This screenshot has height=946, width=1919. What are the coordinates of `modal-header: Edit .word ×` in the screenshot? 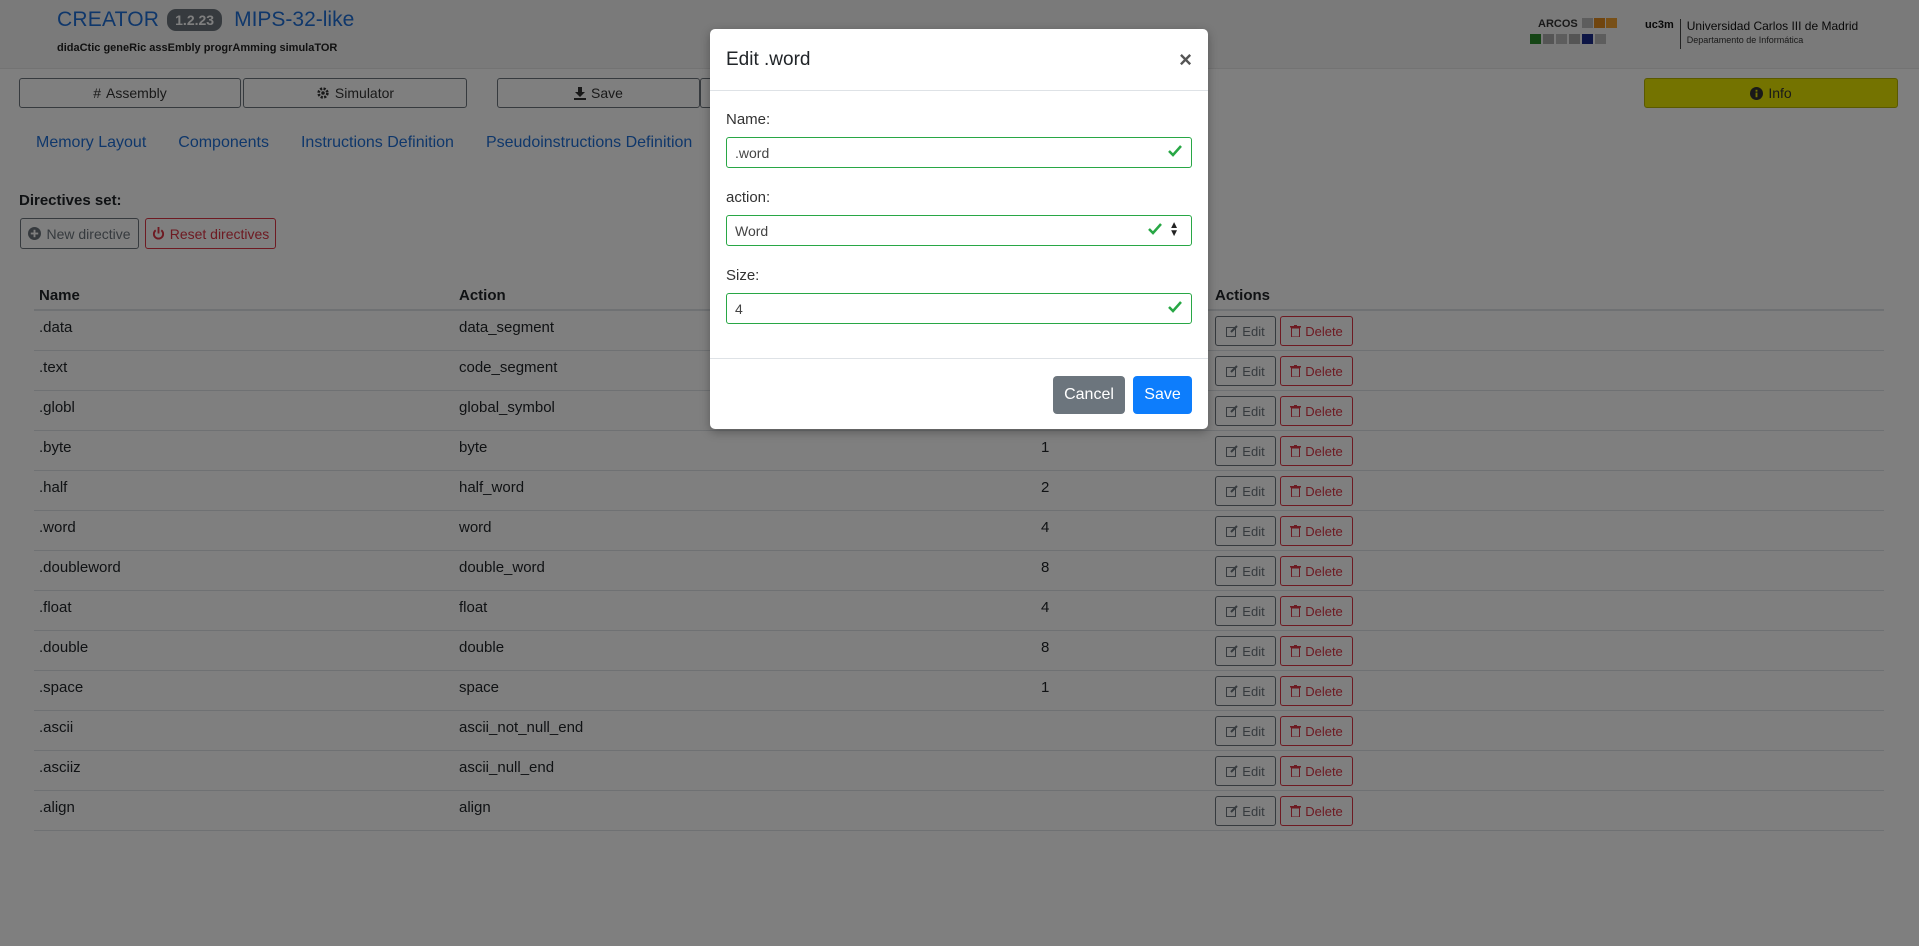 It's located at (959, 60).